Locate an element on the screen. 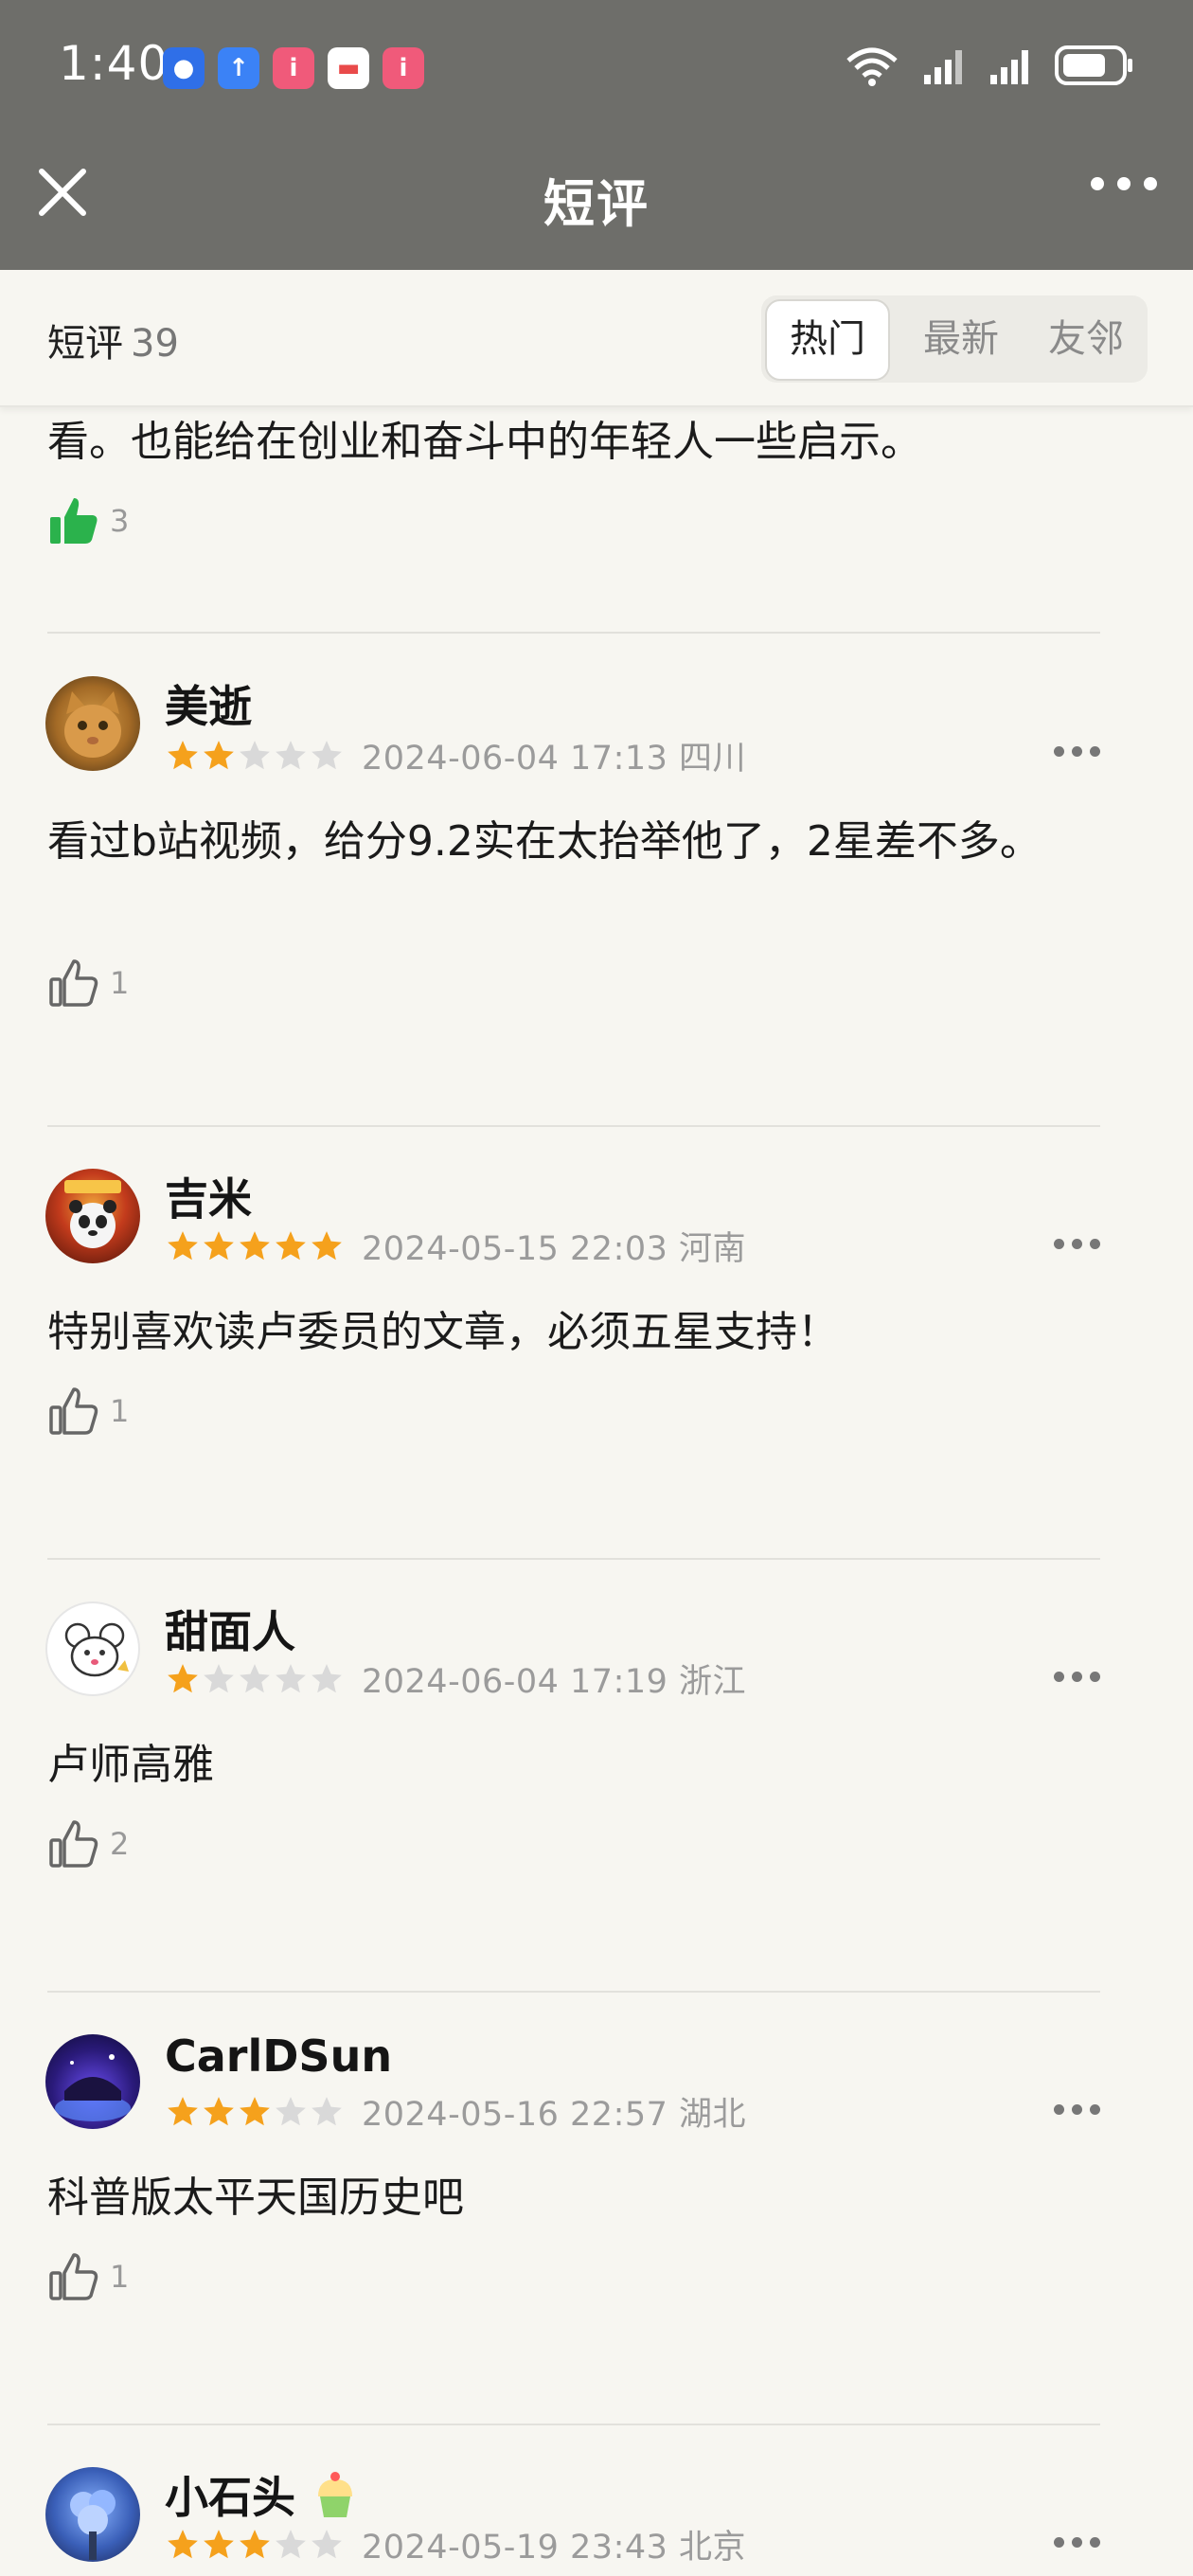 This screenshot has width=1193, height=2576. reviews-count-label: 短评 39 is located at coordinates (113, 344).